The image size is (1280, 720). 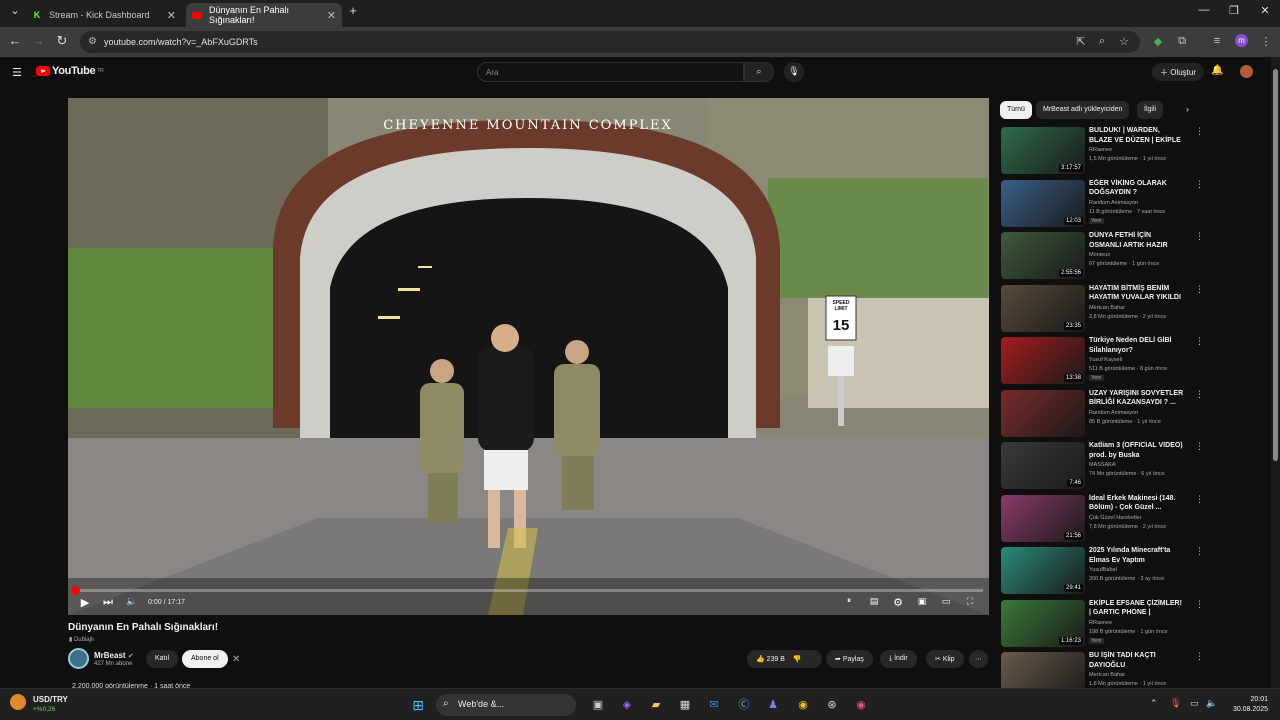 I want to click on seek-bar, so click(x=527, y=590).